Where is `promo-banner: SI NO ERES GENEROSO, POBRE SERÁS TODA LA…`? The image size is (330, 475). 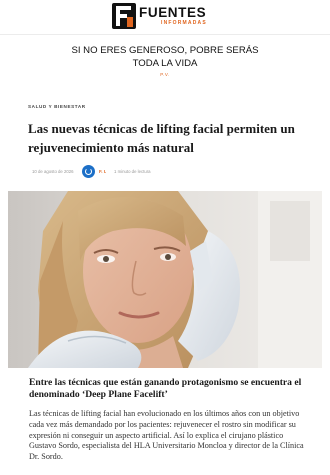
promo-banner: SI NO ERES GENEROSO, POBRE SERÁS TODA LA… is located at coordinates (165, 60).